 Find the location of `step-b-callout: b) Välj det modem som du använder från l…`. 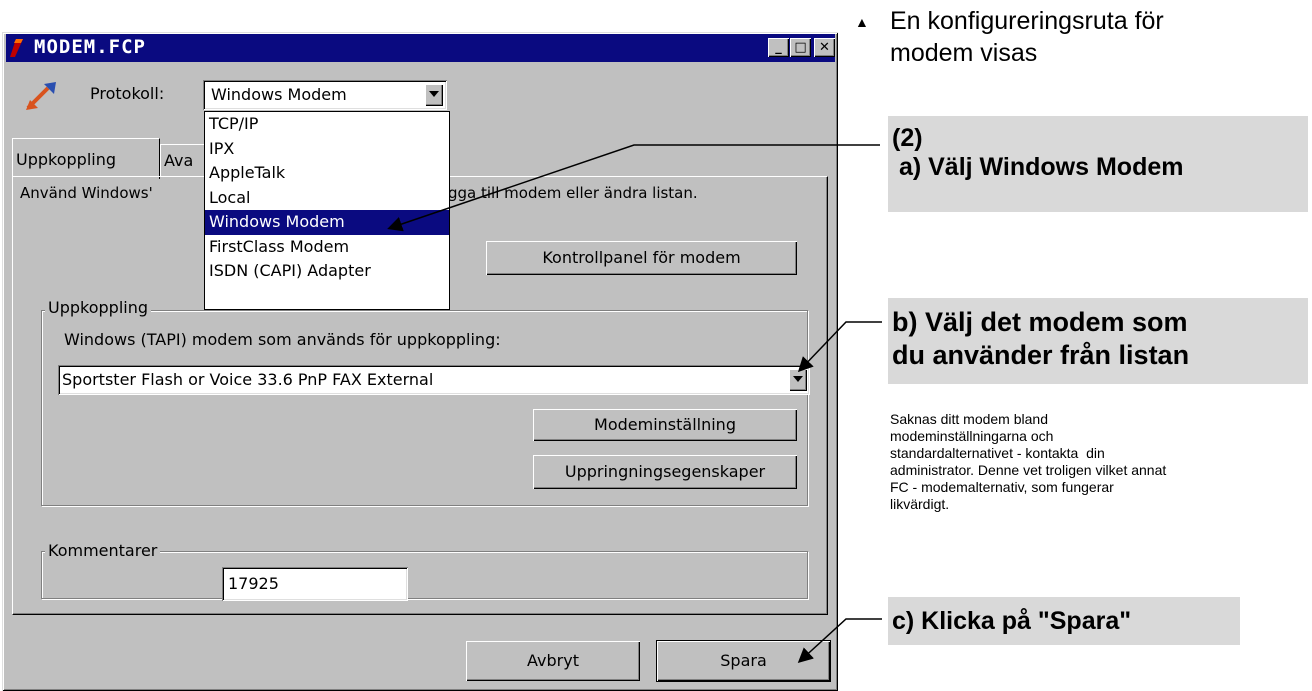

step-b-callout: b) Välj det modem som du använder från l… is located at coordinates (1098, 341).